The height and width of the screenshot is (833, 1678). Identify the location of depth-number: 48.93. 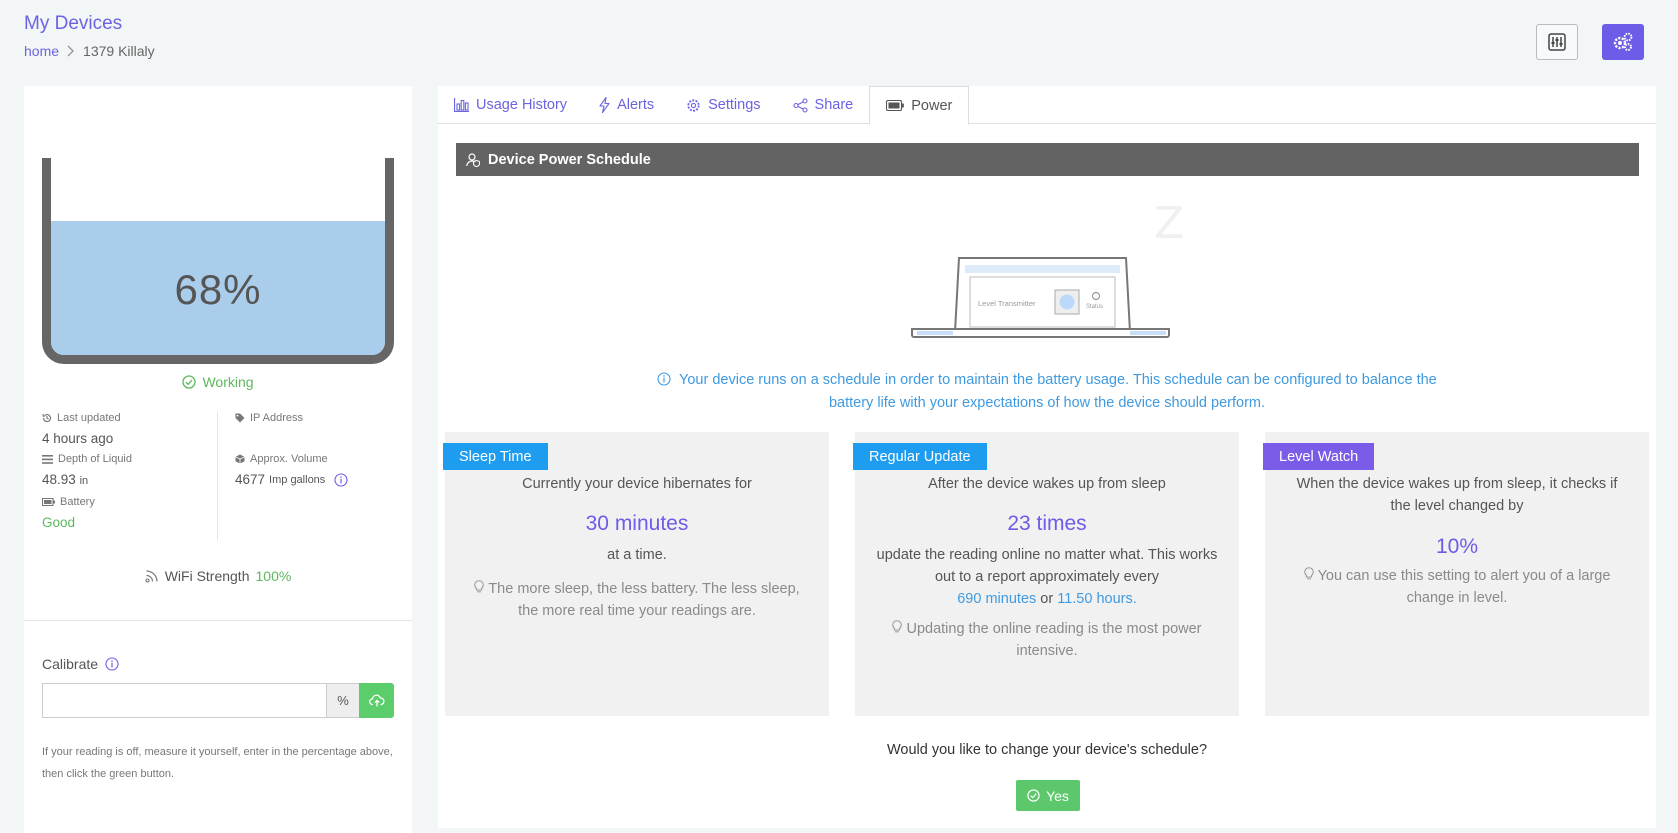
(59, 479).